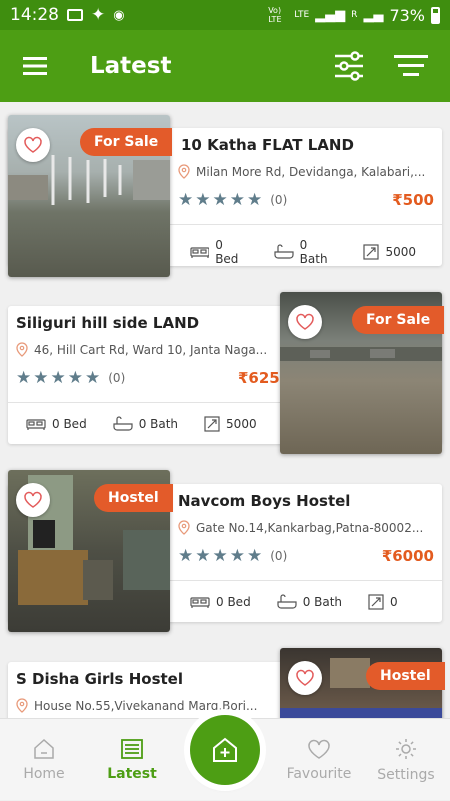 This screenshot has width=450, height=801. I want to click on page-title: Latest, so click(131, 66).